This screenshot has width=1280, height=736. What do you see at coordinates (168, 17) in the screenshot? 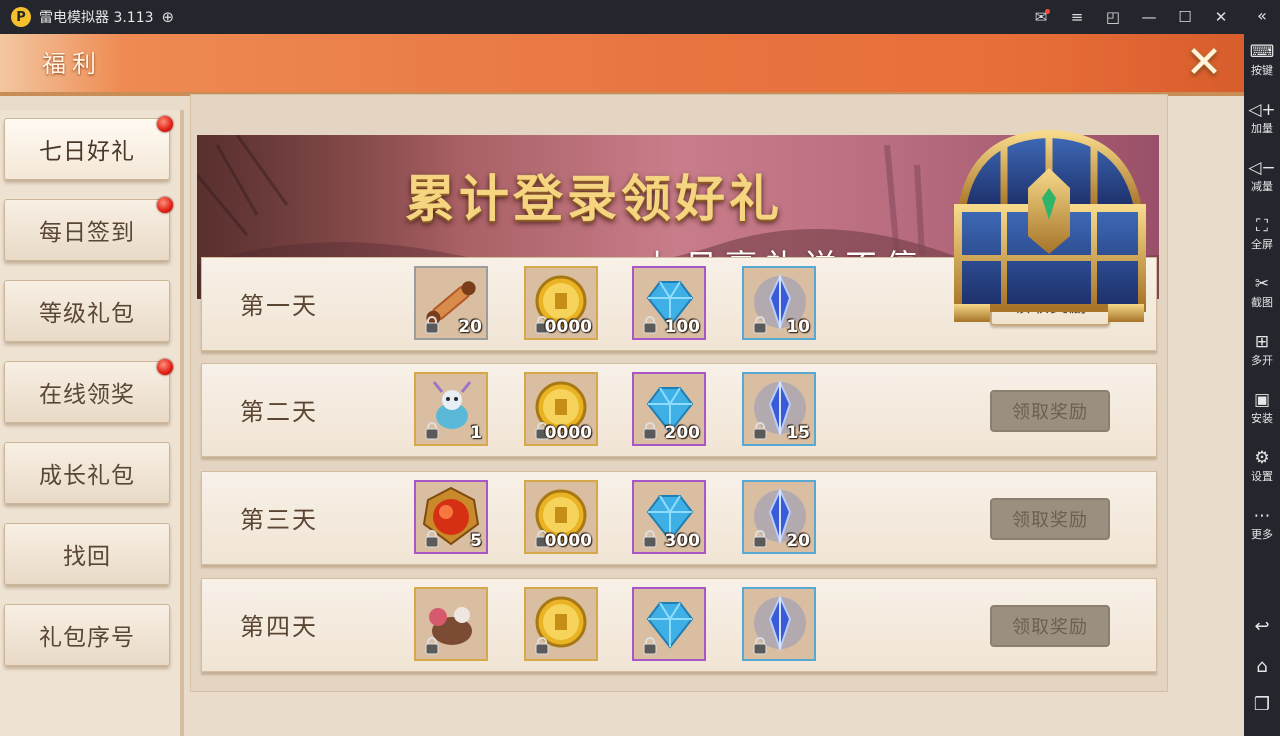
I see `gamepad-icon: ⊕` at bounding box center [168, 17].